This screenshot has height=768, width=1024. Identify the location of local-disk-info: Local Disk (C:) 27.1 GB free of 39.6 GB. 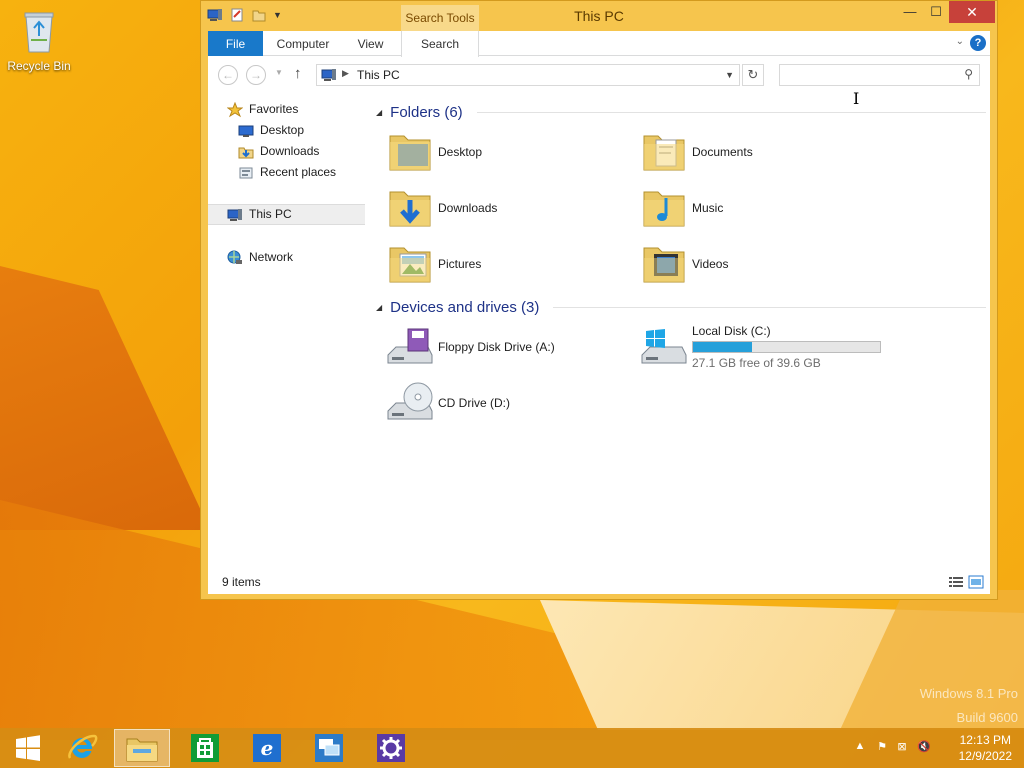
(786, 347).